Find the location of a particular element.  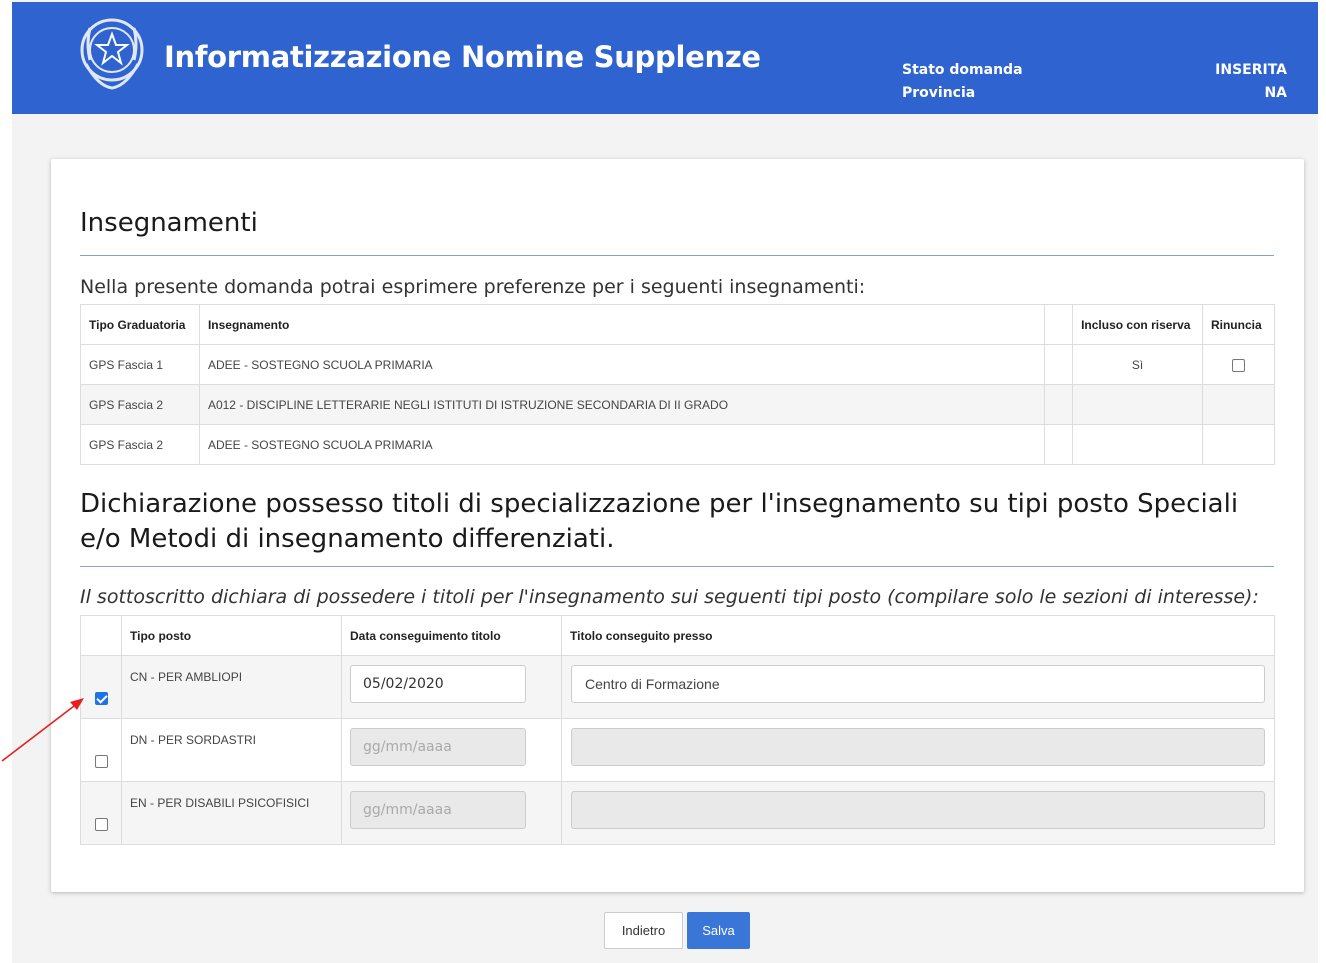

cell-select is located at coordinates (101, 813).